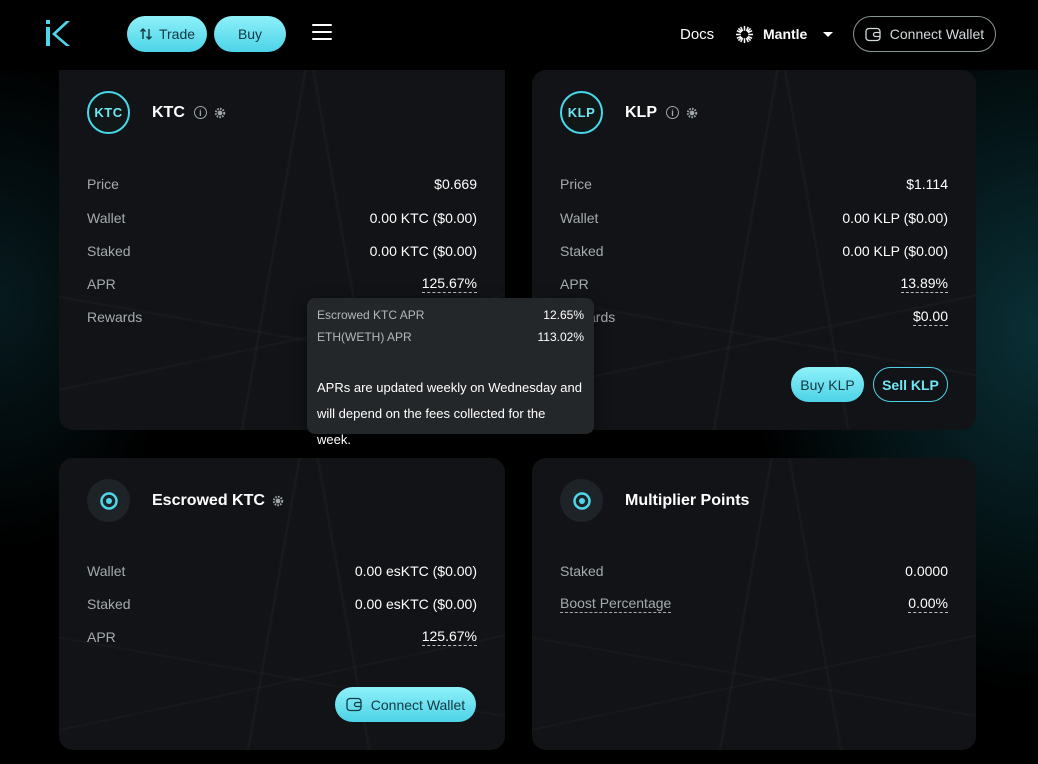  Describe the element at coordinates (282, 251) in the screenshot. I see `ktc-staked-row: Staked 0.00 KTC ($0.00)` at that location.